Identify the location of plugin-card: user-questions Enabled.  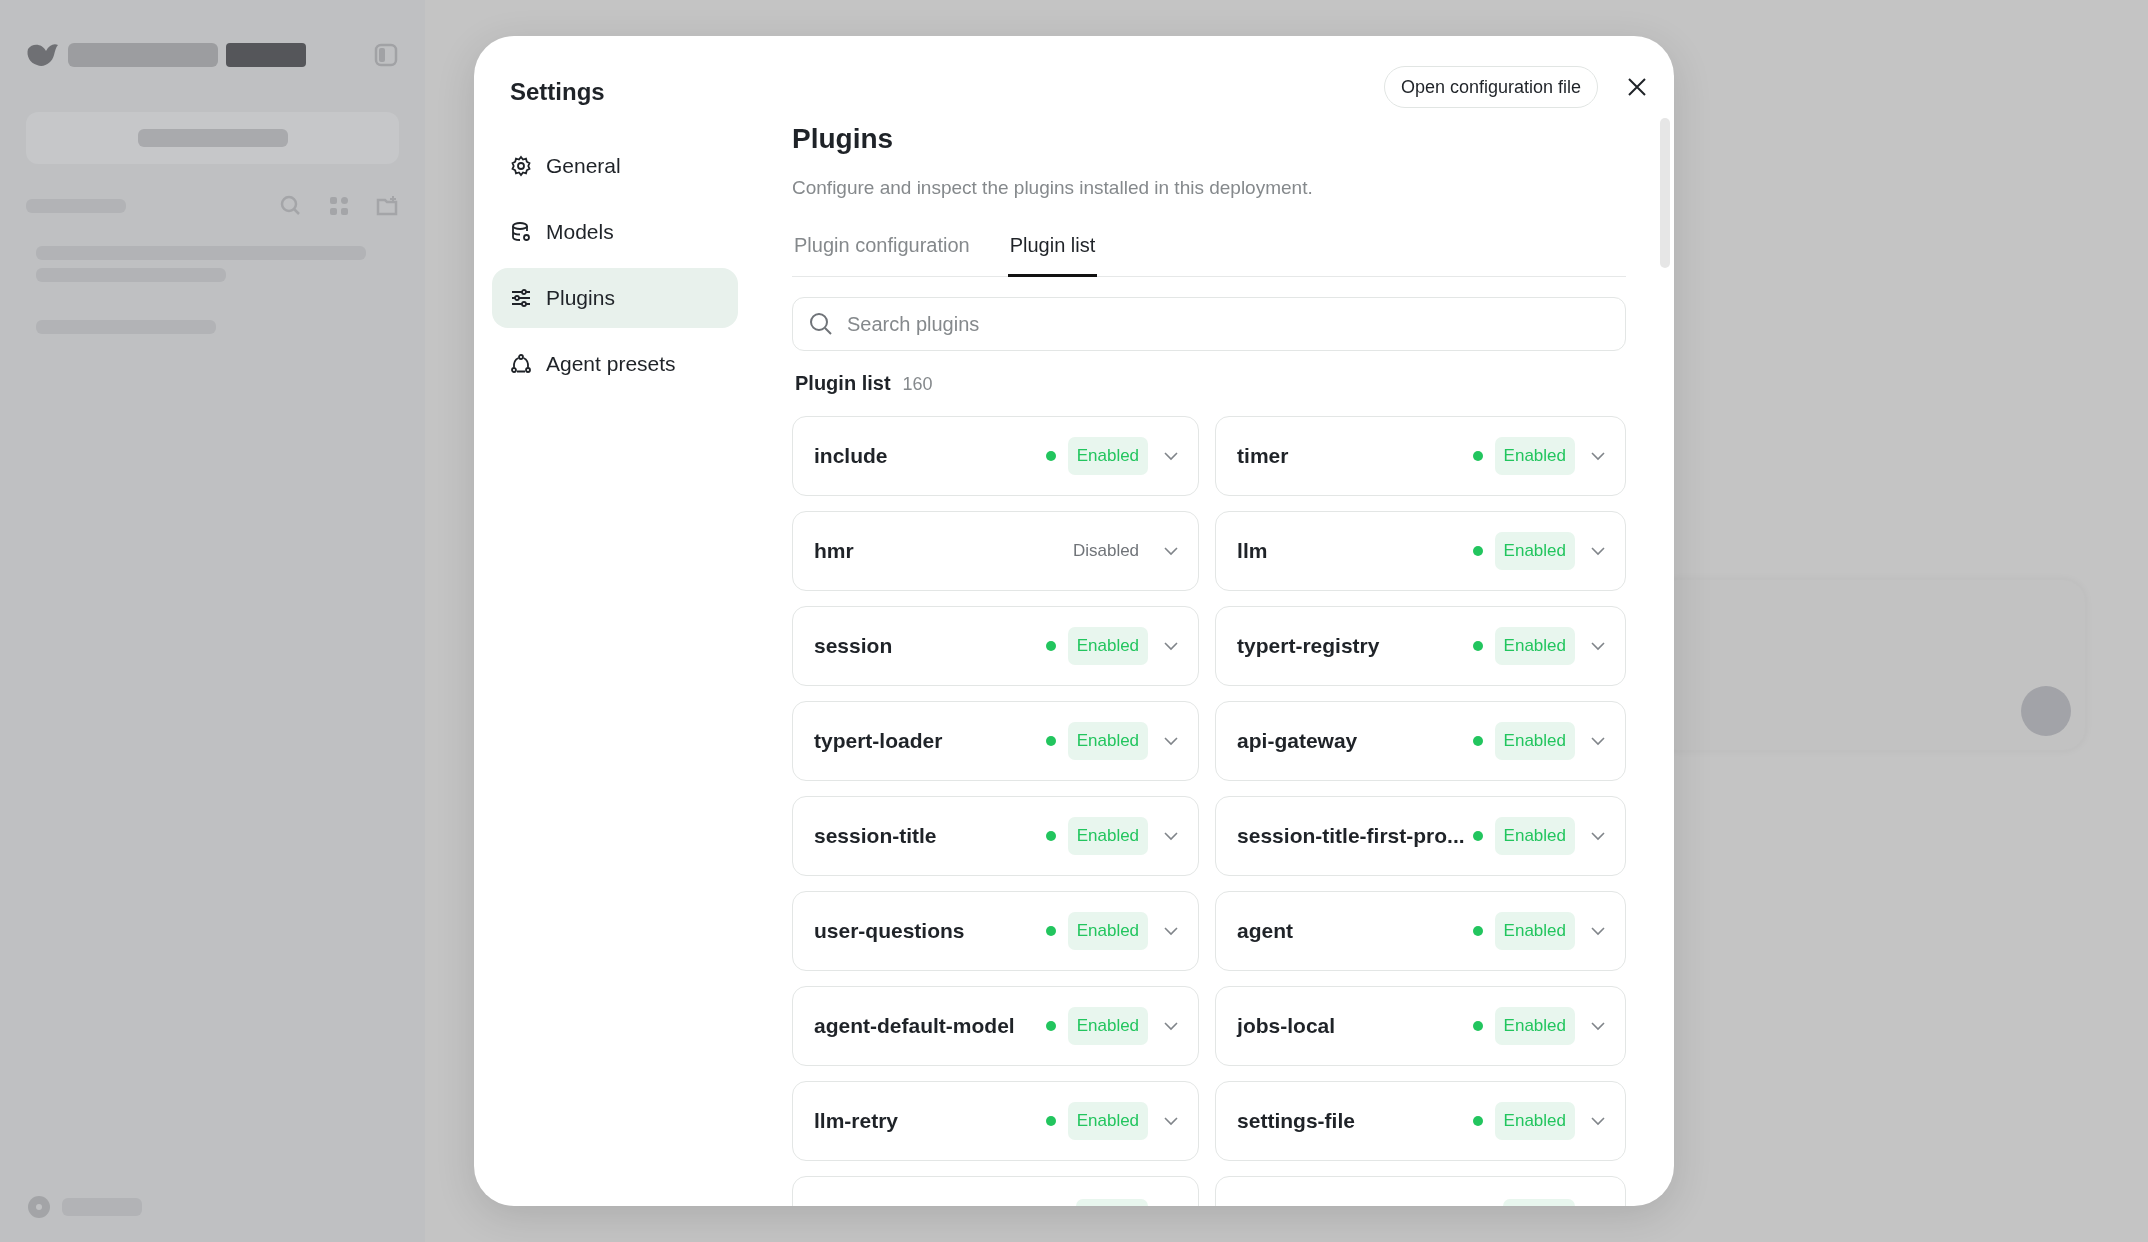
(996, 931).